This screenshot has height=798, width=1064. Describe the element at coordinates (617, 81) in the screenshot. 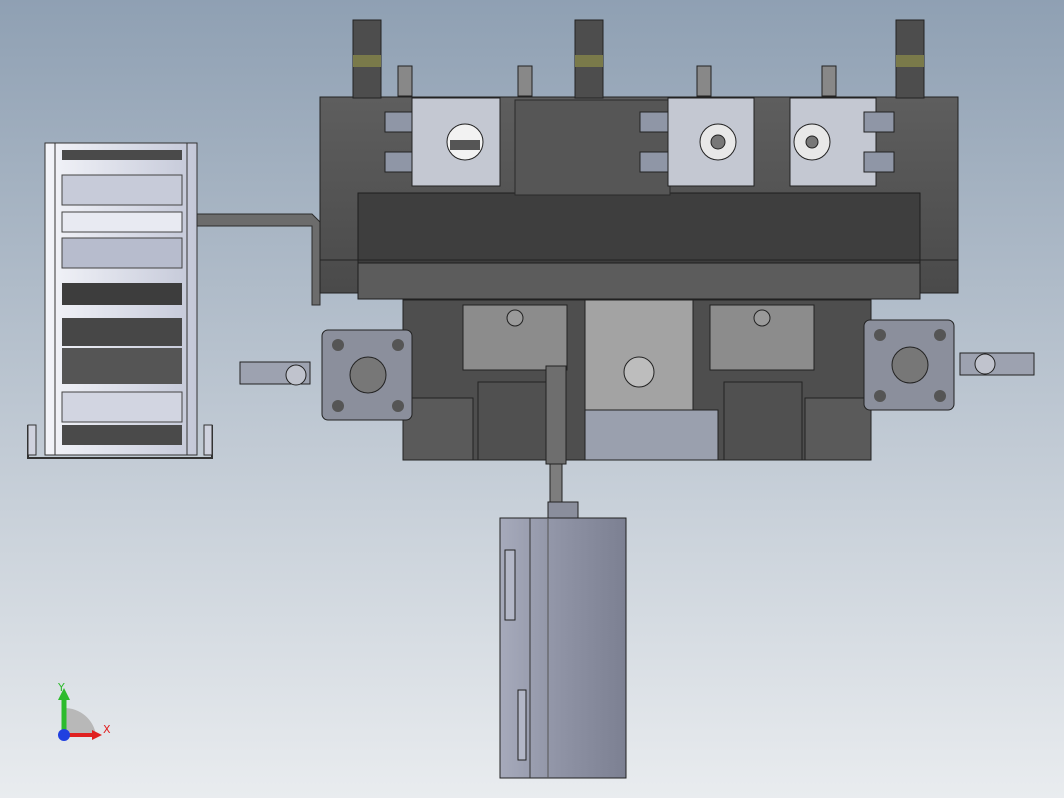

I see `adjusting-screws` at that location.